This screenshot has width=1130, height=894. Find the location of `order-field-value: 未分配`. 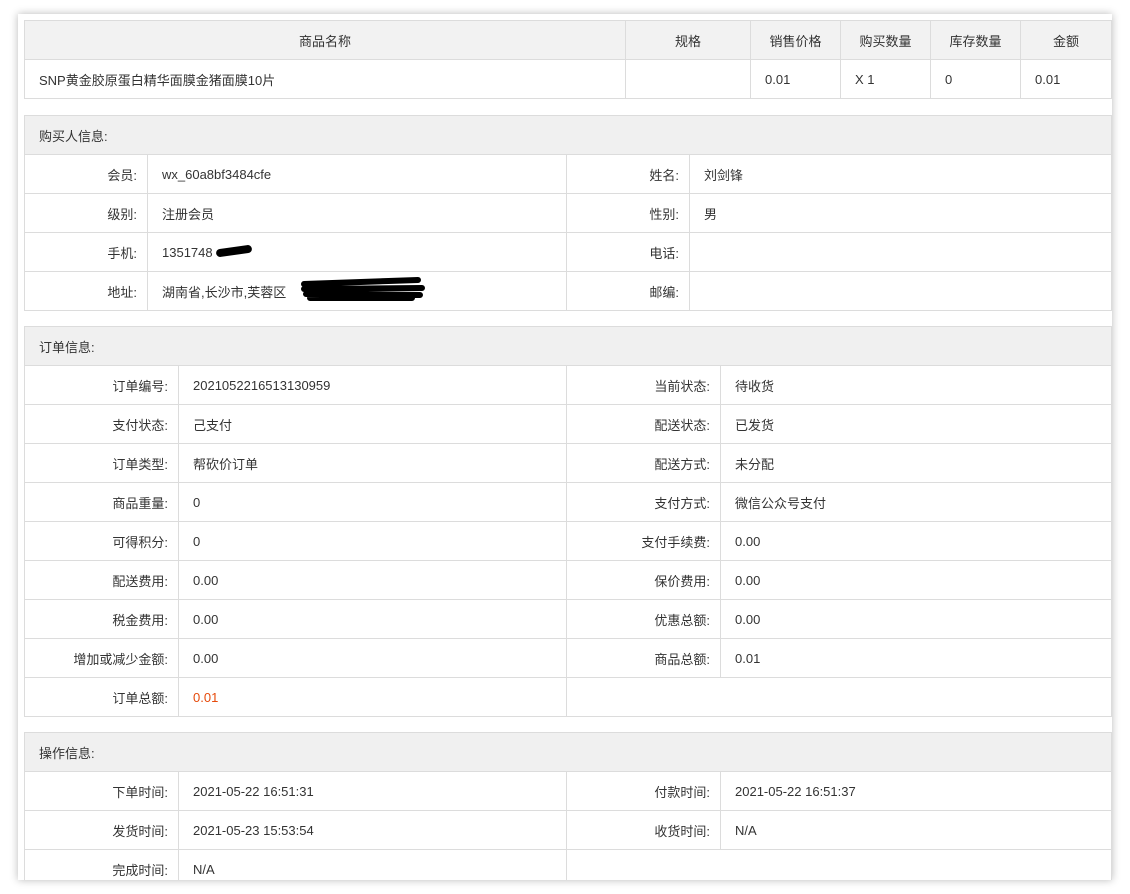

order-field-value: 未分配 is located at coordinates (916, 463).